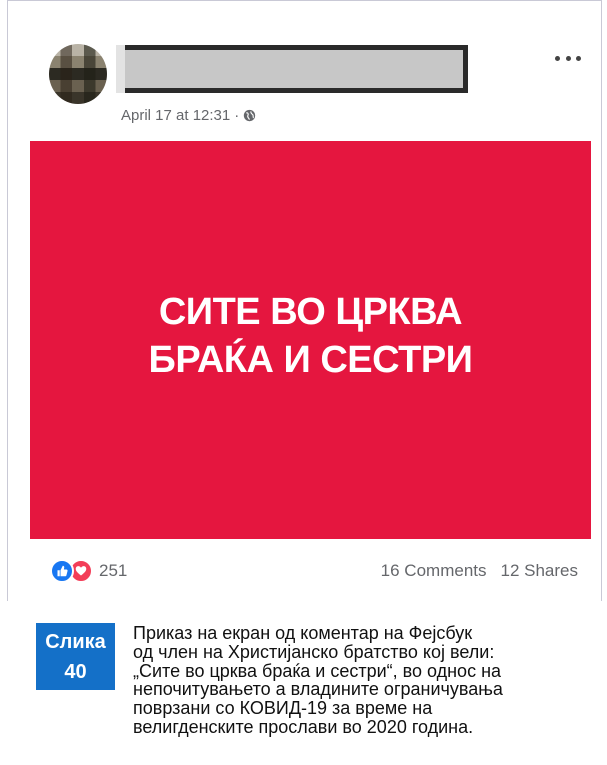  I want to click on image-text-line-2: БРАЌА И СЕСТРИ, so click(310, 360).